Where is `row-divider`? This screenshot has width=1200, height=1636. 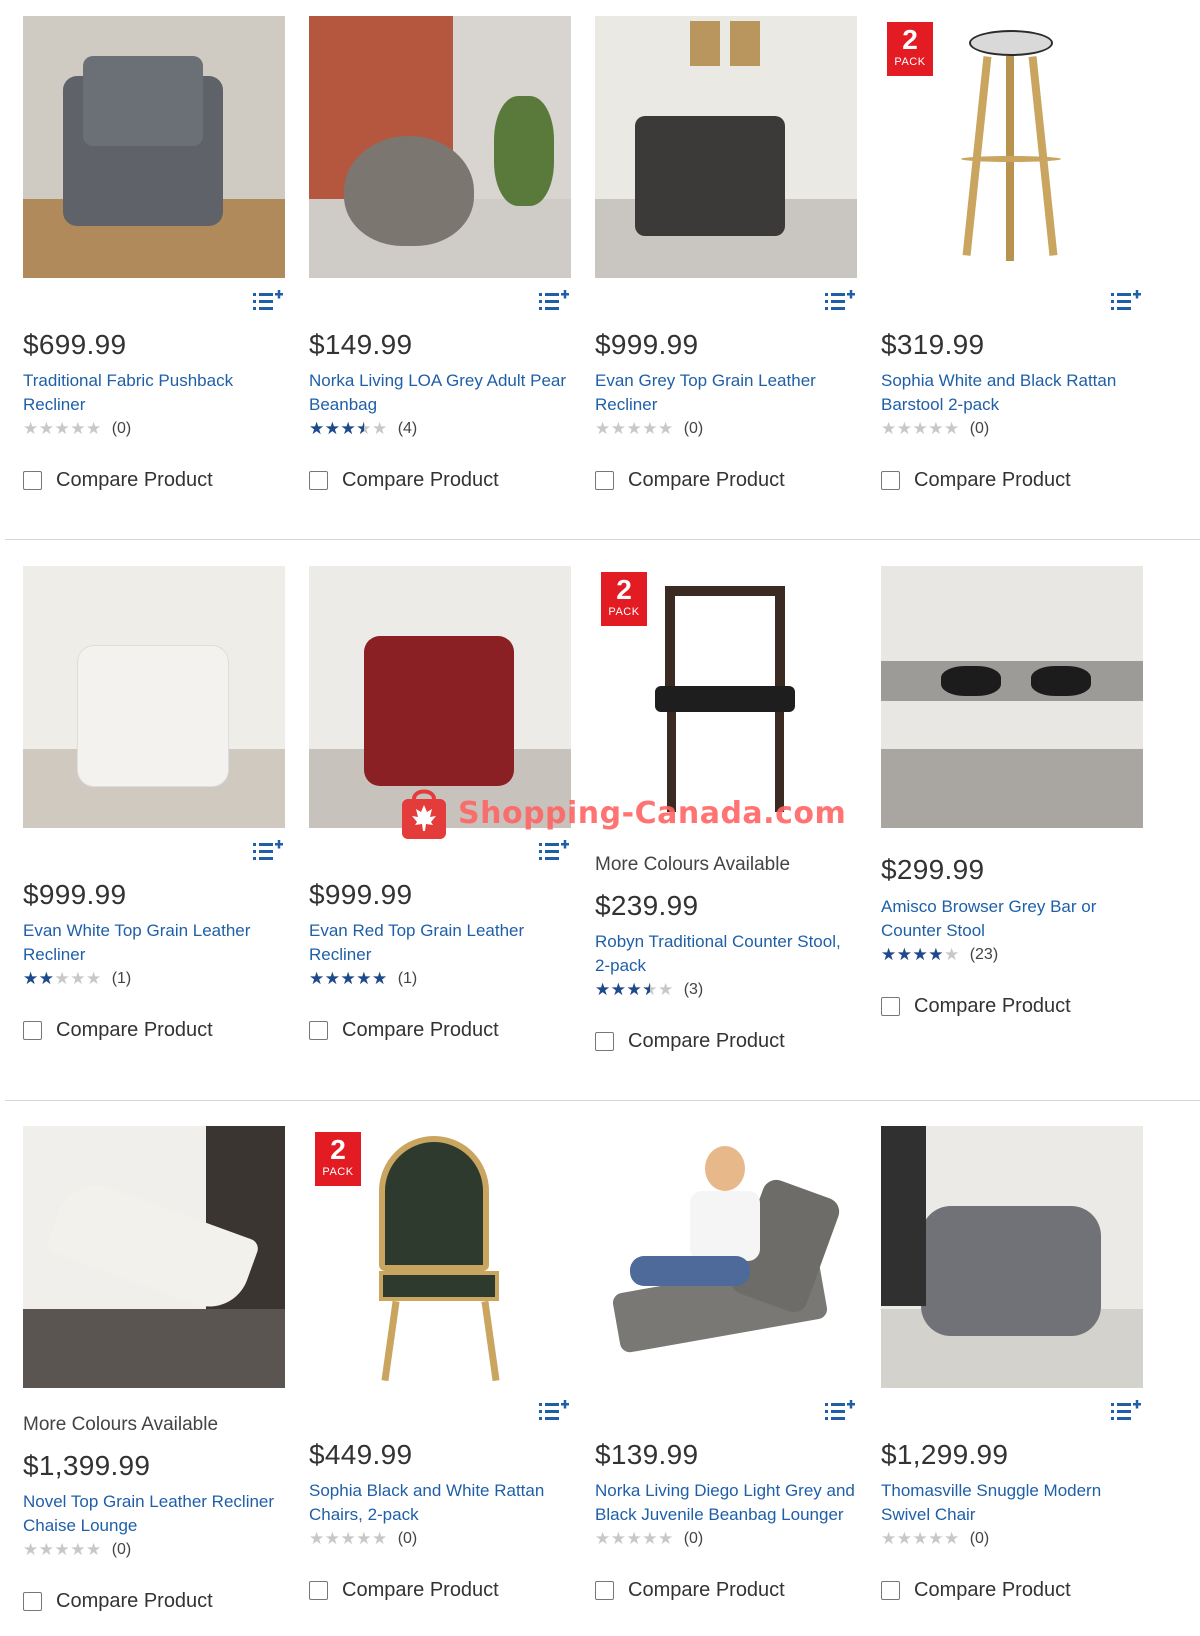
row-divider is located at coordinates (602, 539).